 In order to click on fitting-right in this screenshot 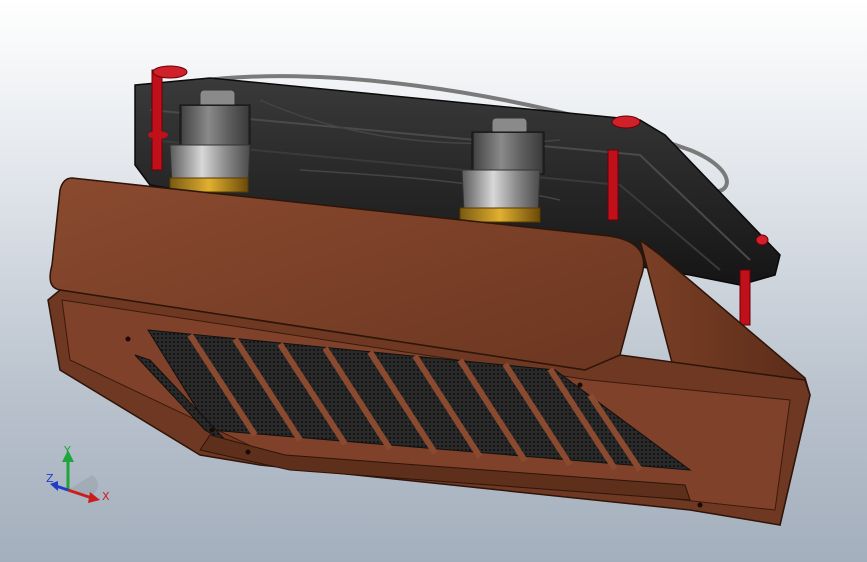, I will do `click(502, 170)`.